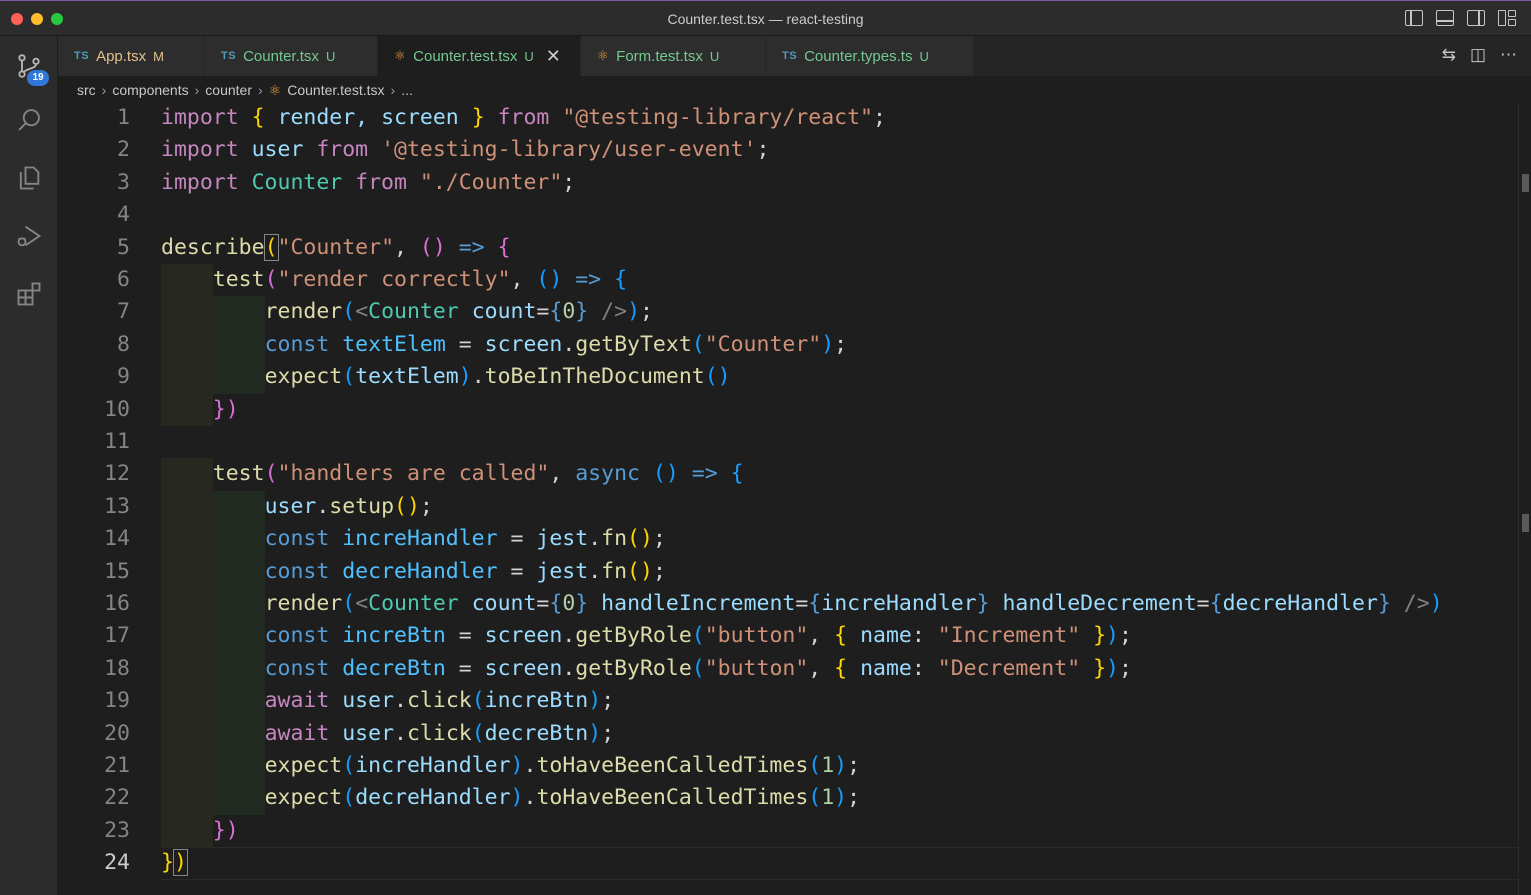 The image size is (1531, 895). I want to click on code-line: 20 await user.click(decreBtn);, so click(788, 733).